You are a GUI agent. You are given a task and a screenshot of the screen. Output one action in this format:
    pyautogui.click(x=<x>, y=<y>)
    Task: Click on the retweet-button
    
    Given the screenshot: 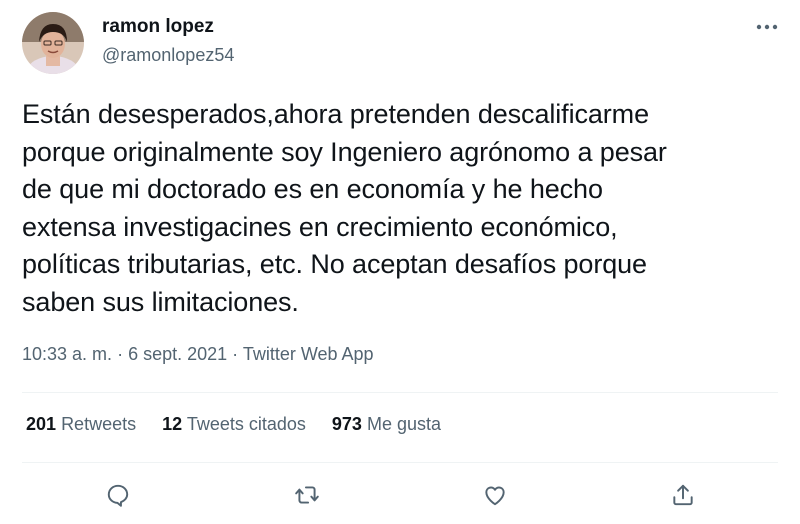 What is the action you would take?
    pyautogui.click(x=307, y=495)
    